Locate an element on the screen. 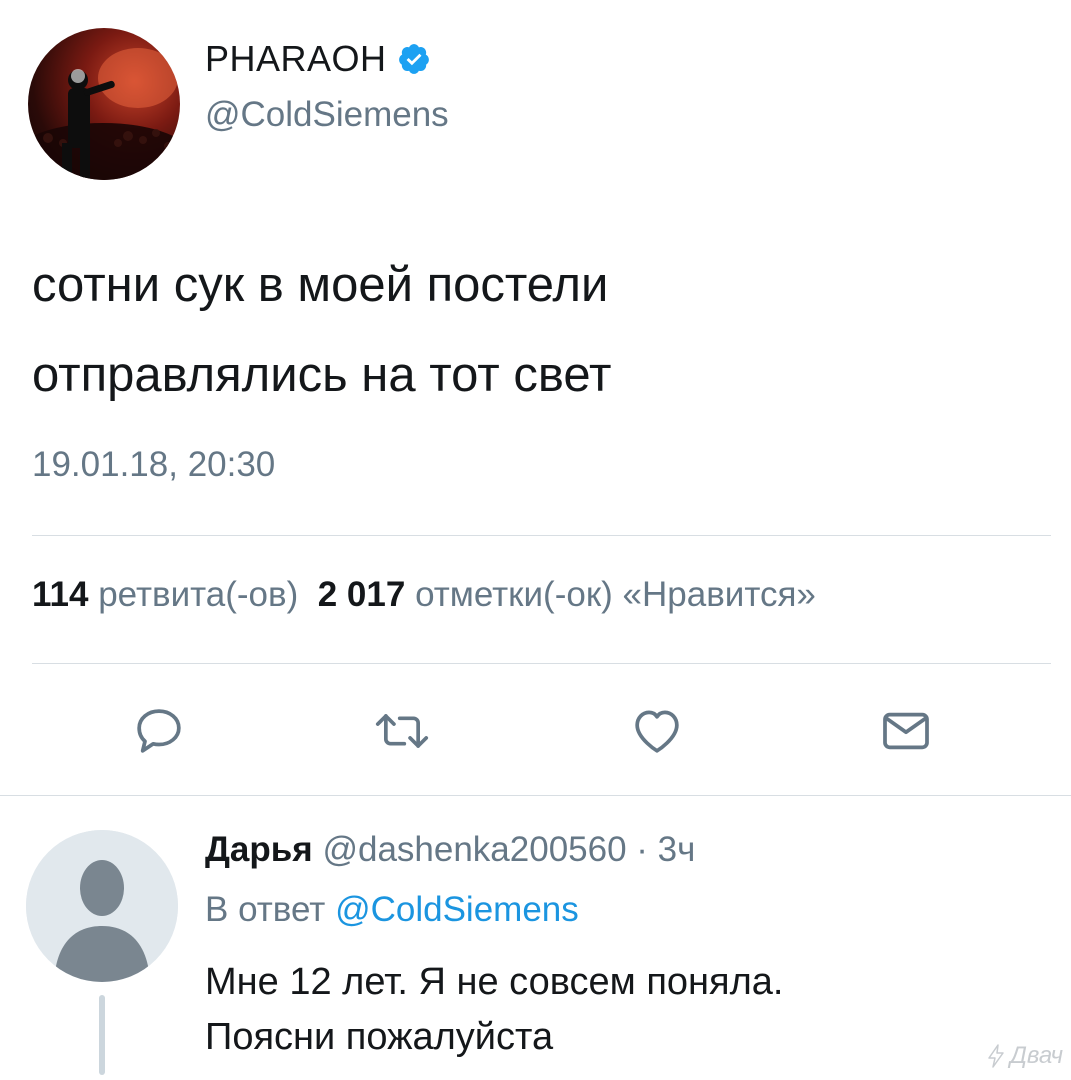 The image size is (1071, 1080). like-icon is located at coordinates (657, 731).